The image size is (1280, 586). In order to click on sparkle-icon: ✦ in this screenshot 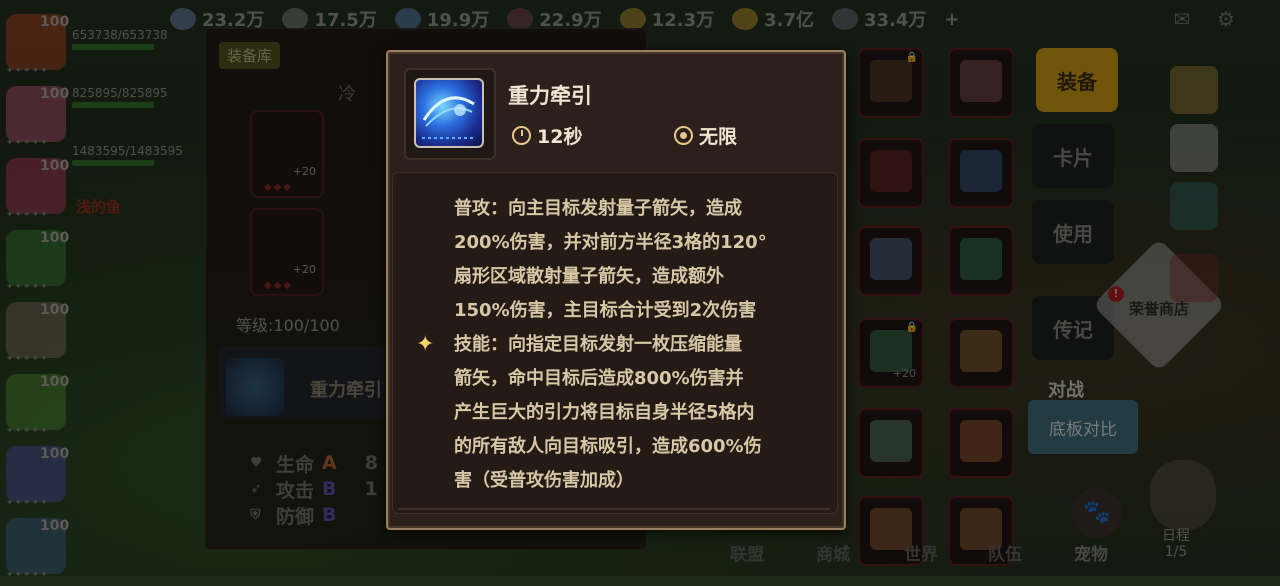, I will do `click(425, 344)`.